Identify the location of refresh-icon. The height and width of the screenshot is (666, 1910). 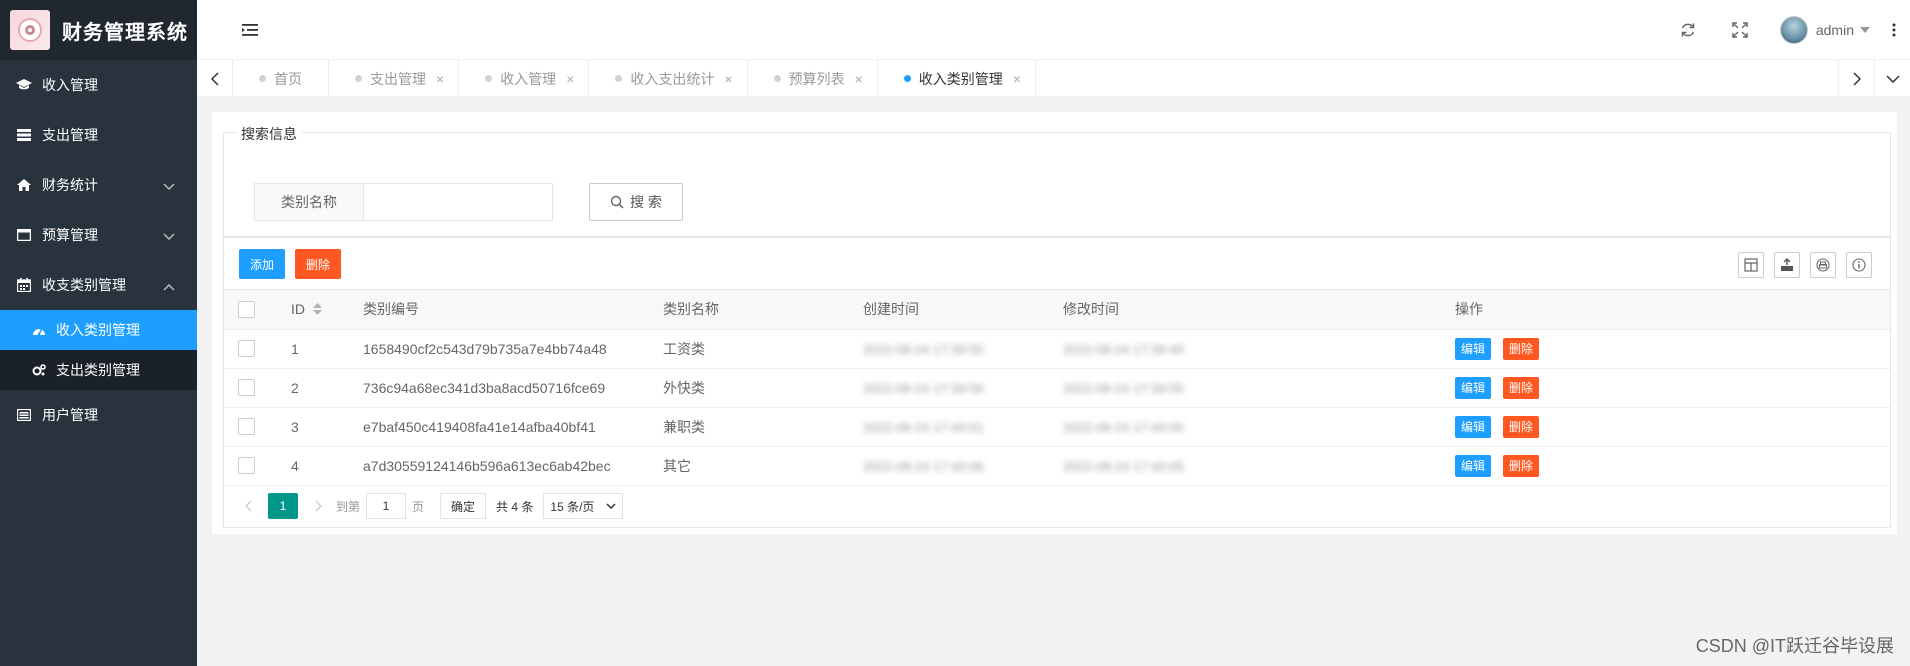
(1688, 30).